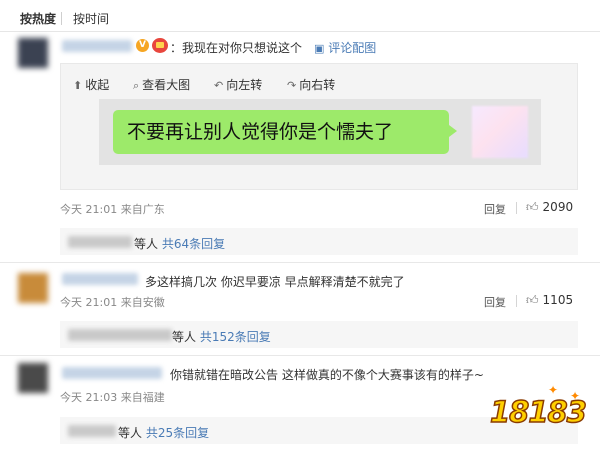 The width and height of the screenshot is (600, 449). What do you see at coordinates (327, 375) in the screenshot?
I see `comment-text: 你错就错在暗改公告 这样做真的不像个大赛事该有的样子~` at bounding box center [327, 375].